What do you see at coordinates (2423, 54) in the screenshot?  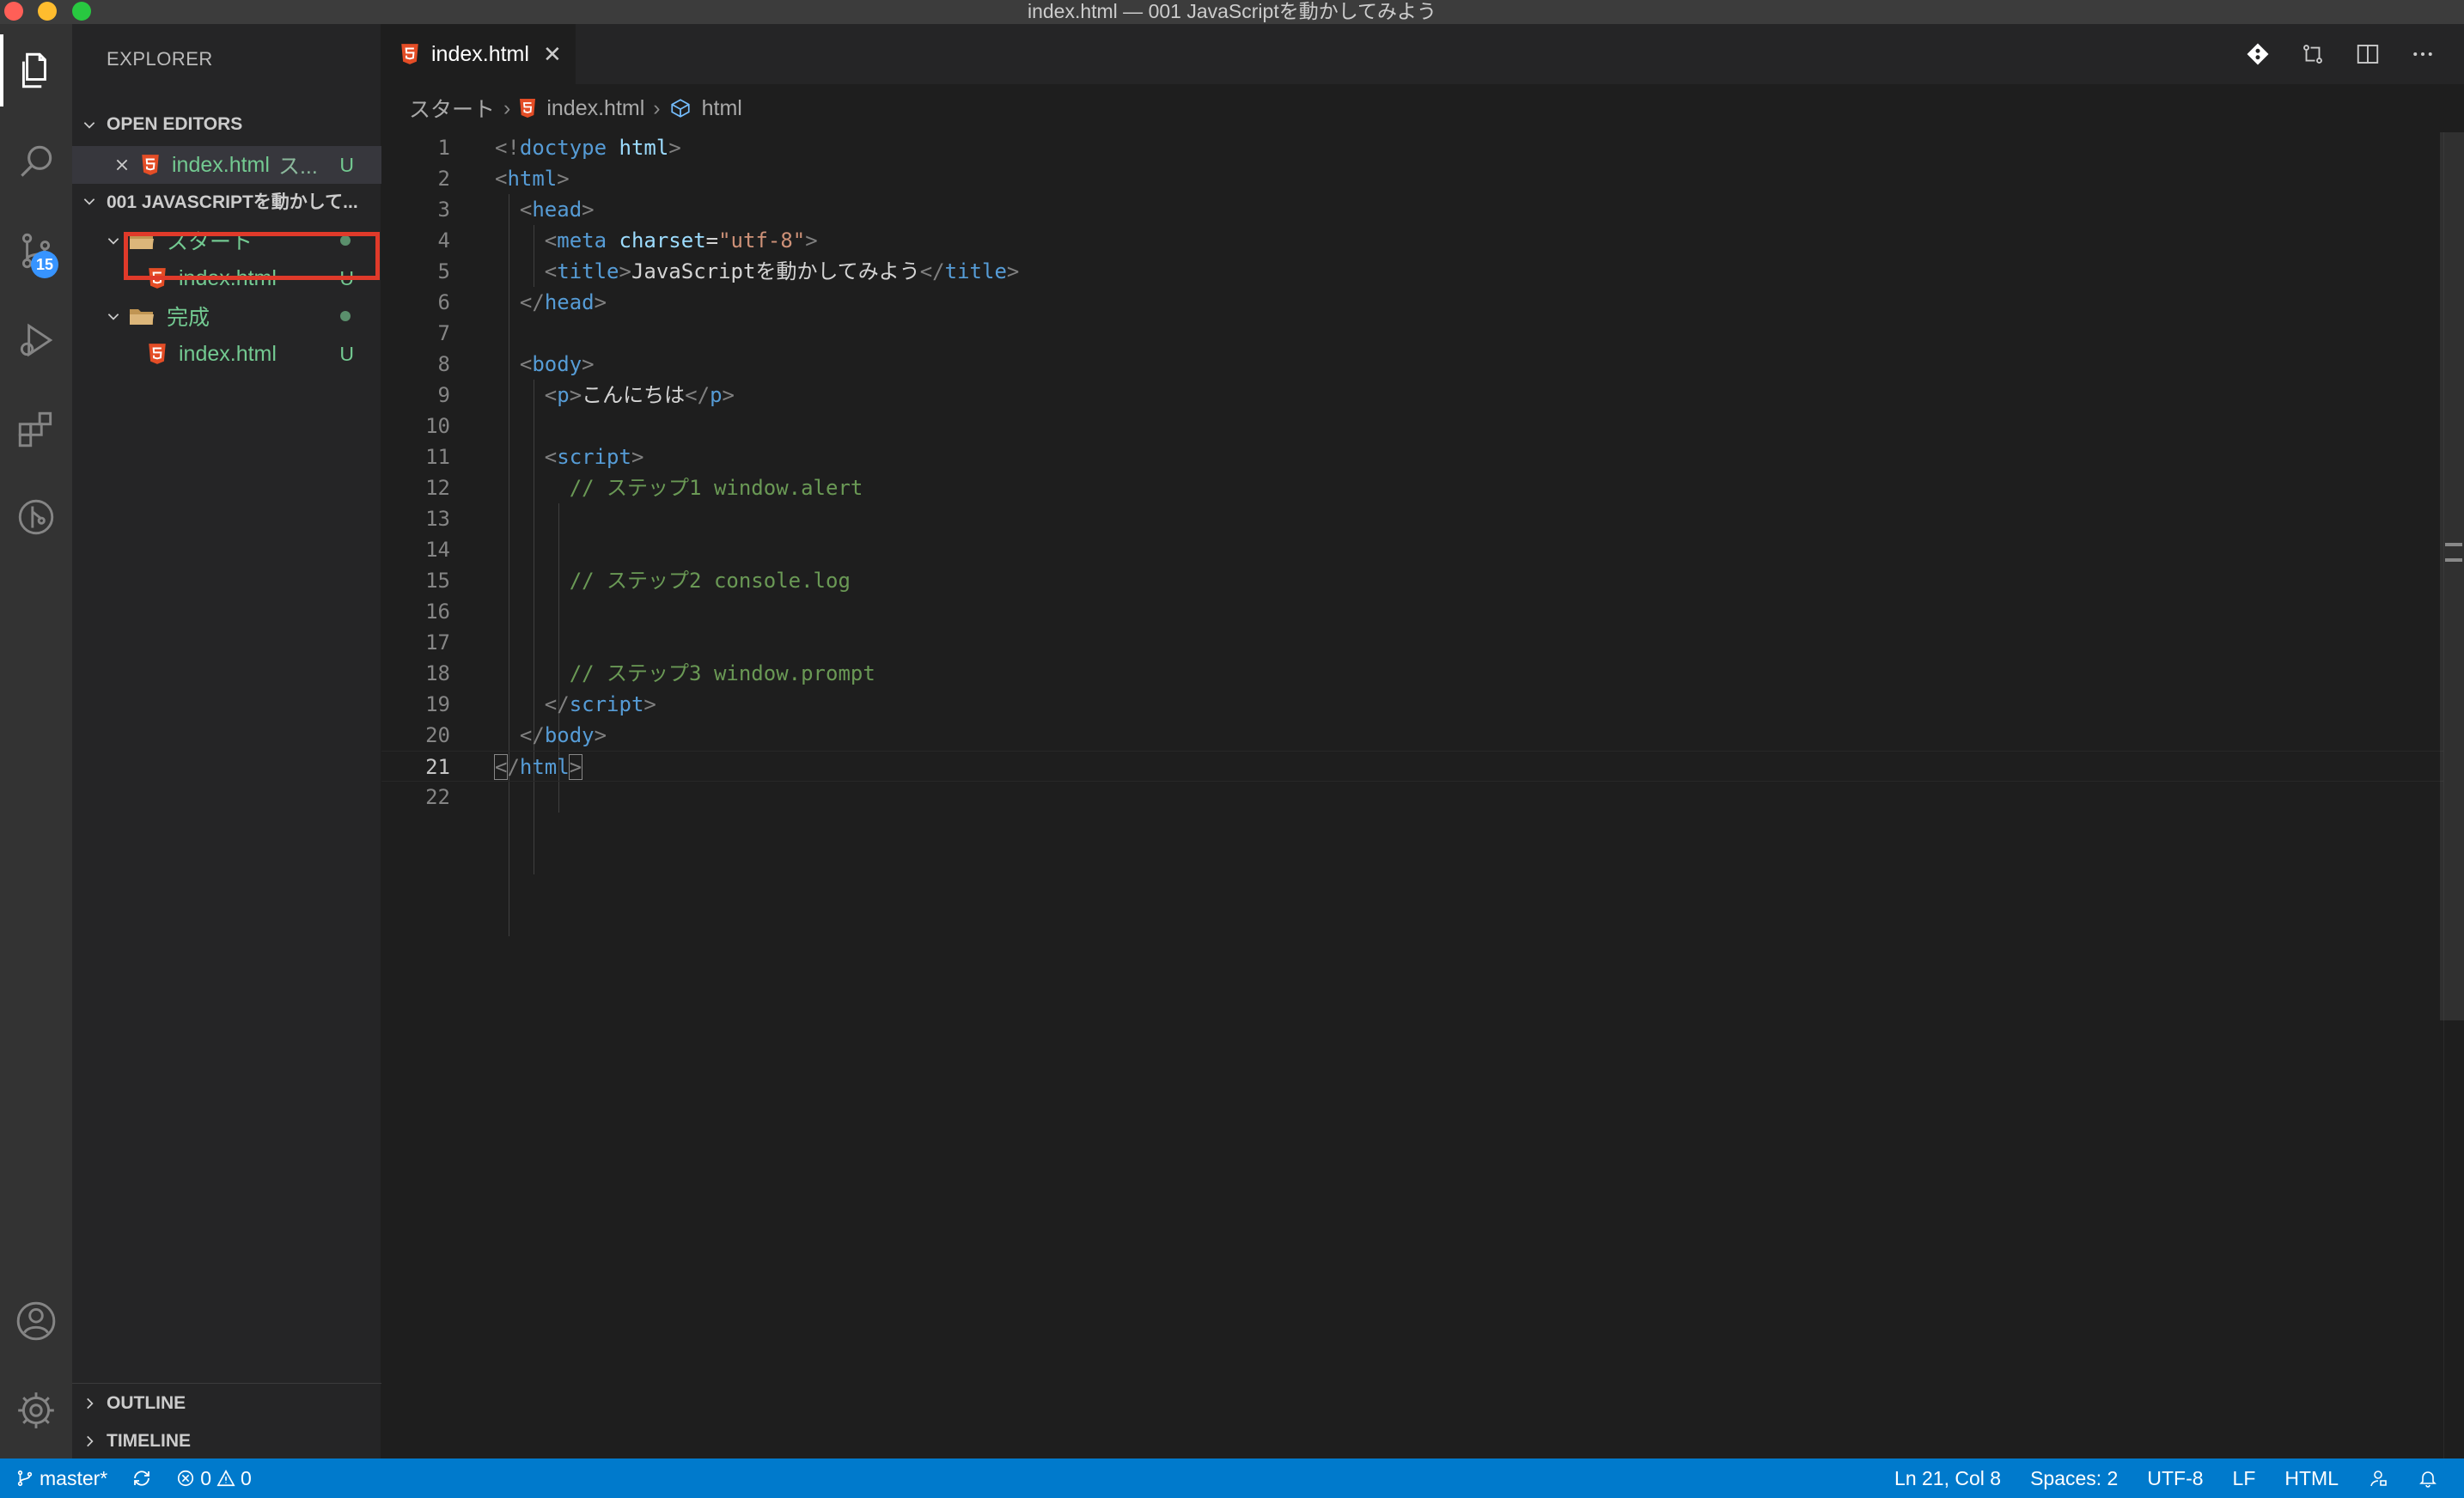 I see `more-actions-icon` at bounding box center [2423, 54].